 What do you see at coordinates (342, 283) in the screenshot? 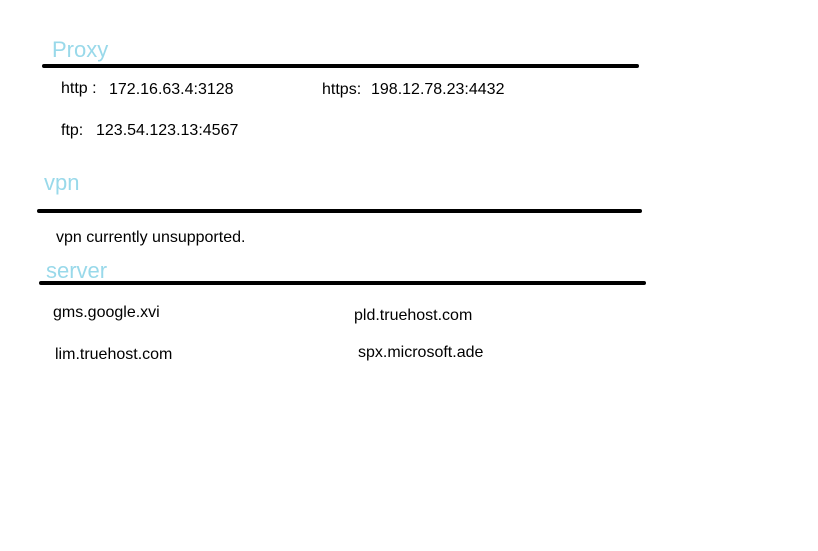
I see `server-divider` at bounding box center [342, 283].